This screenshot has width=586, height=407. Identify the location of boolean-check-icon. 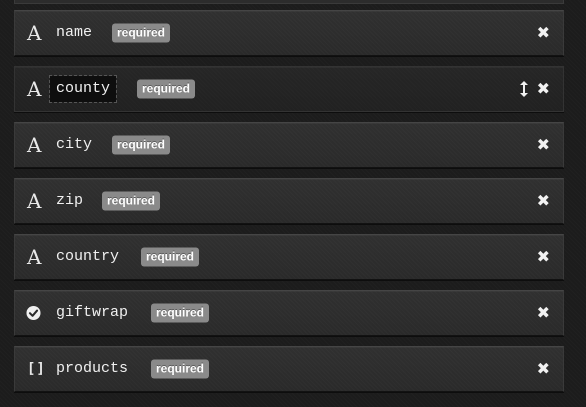
(33, 313).